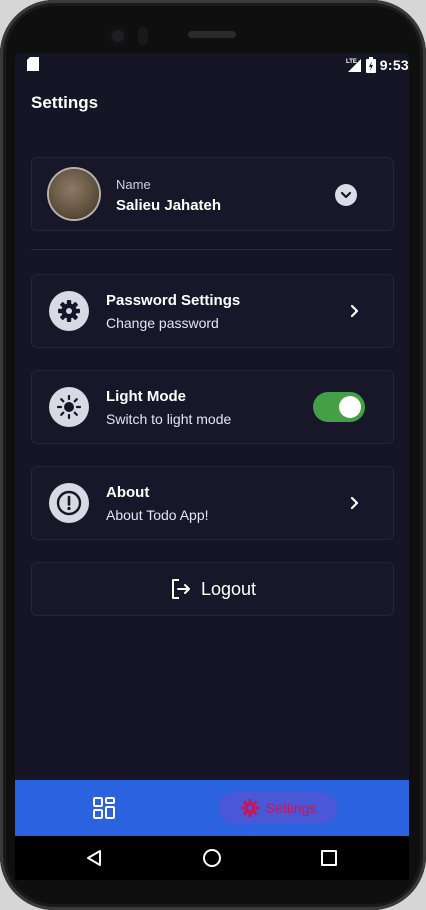 Image resolution: width=426 pixels, height=910 pixels. I want to click on back-icon, so click(94, 858).